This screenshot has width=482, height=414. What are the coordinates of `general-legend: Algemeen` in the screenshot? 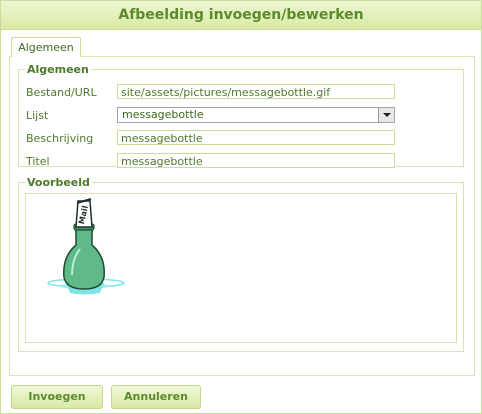 It's located at (58, 69).